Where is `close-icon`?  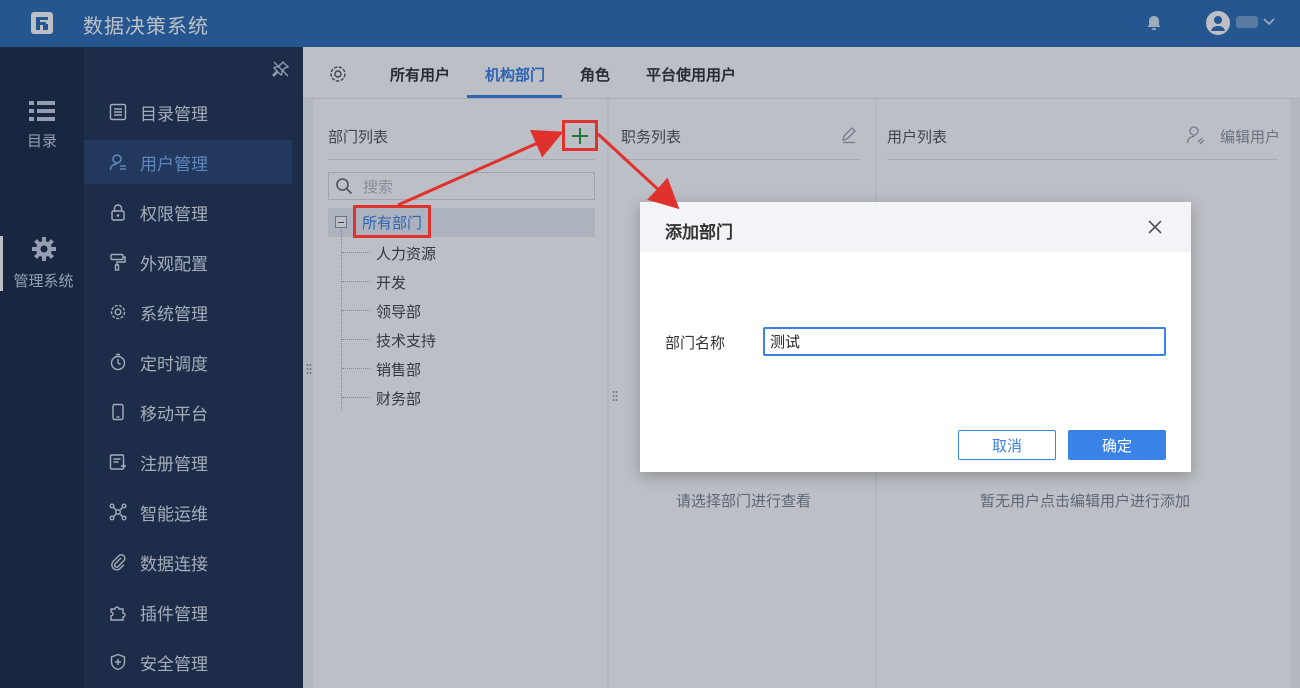 close-icon is located at coordinates (1155, 227).